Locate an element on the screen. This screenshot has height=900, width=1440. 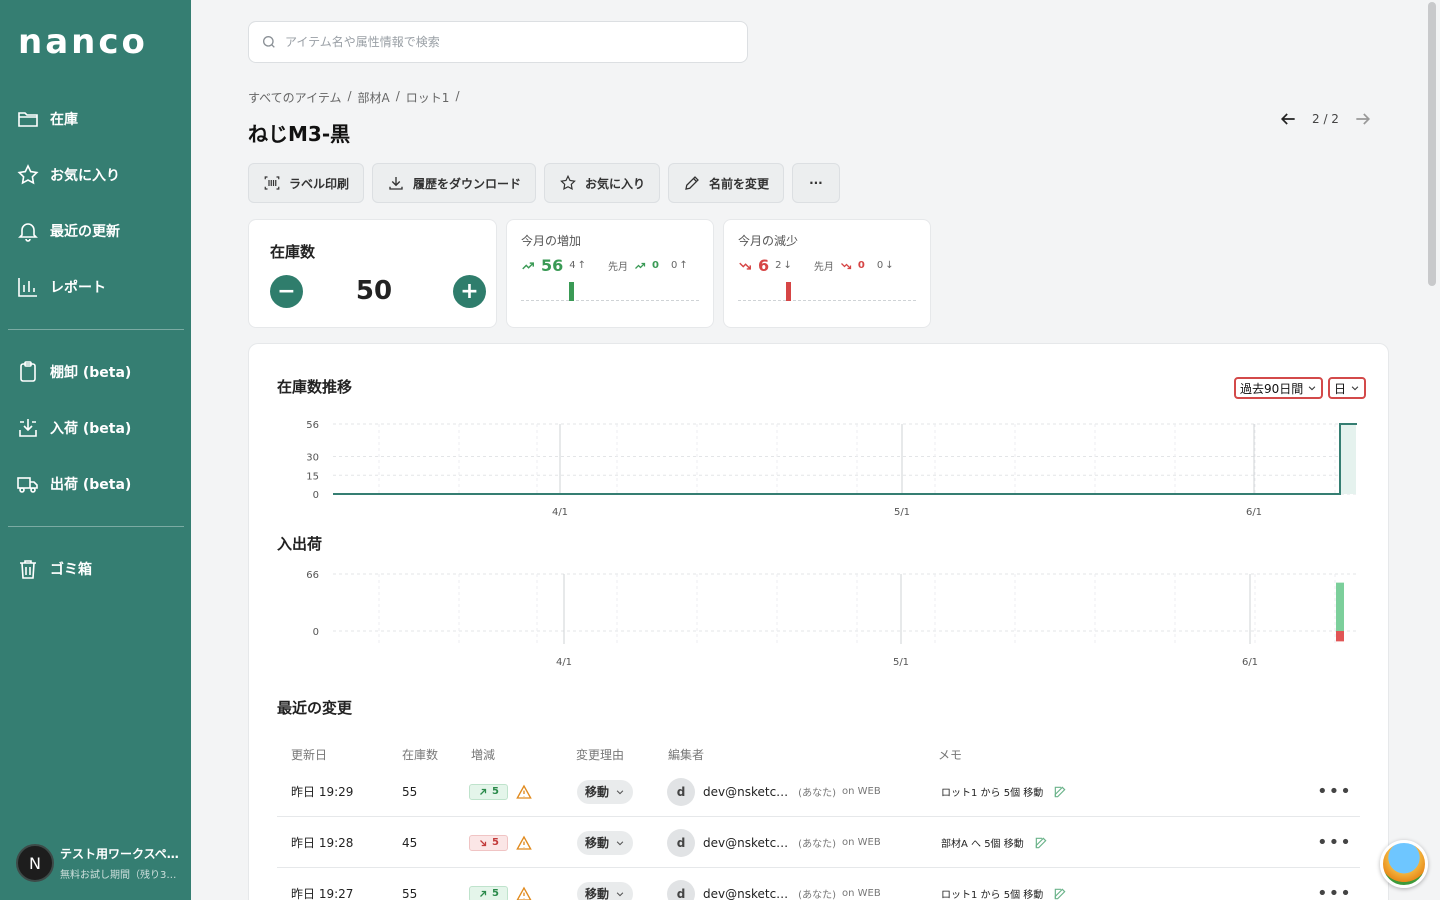
page-scrollbar is located at coordinates (1432, 144).